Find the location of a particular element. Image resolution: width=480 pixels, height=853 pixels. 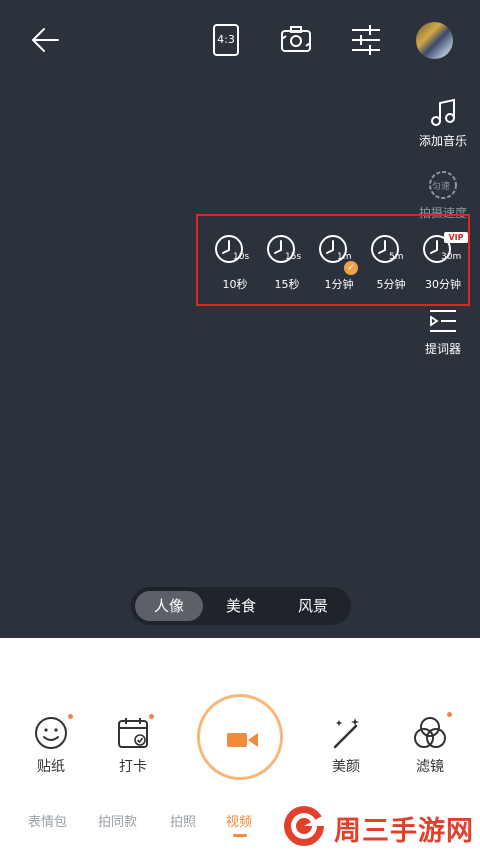

beauty-button: 美颜 is located at coordinates (346, 746).